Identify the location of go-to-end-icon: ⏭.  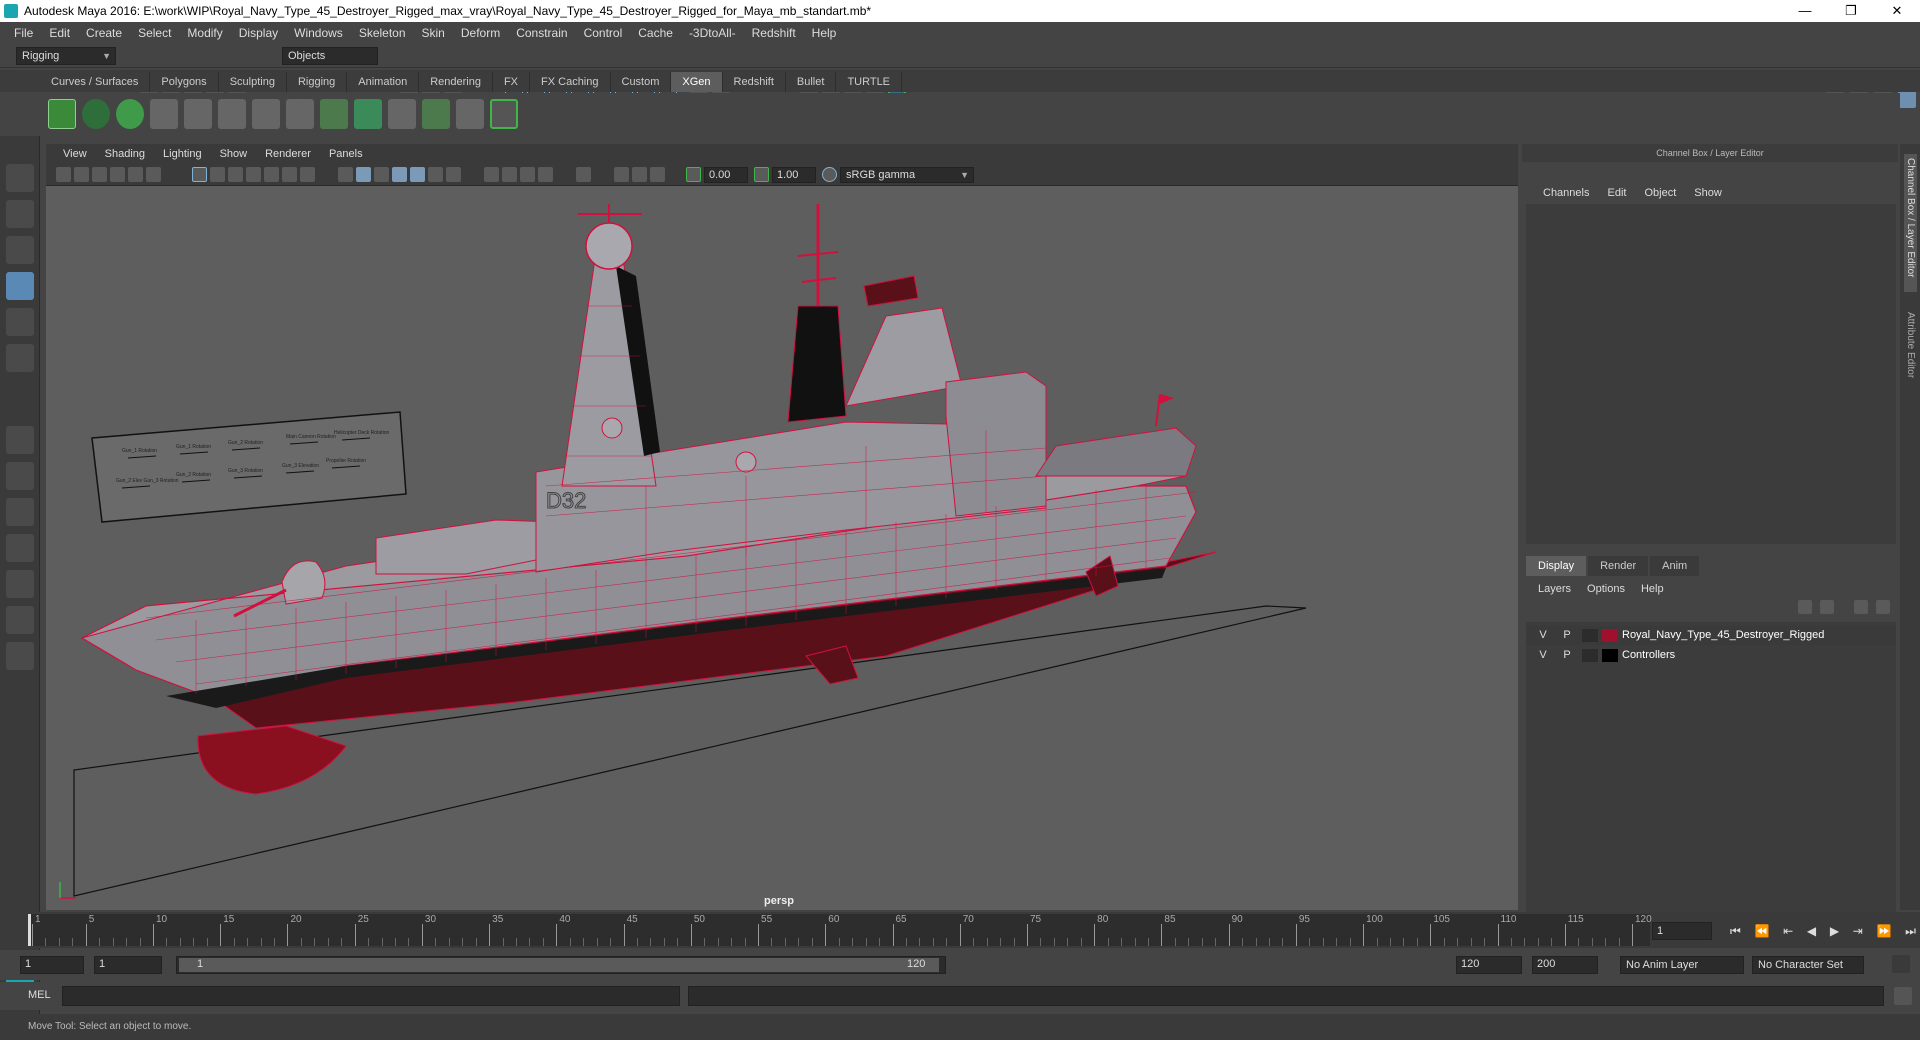
(1910, 931).